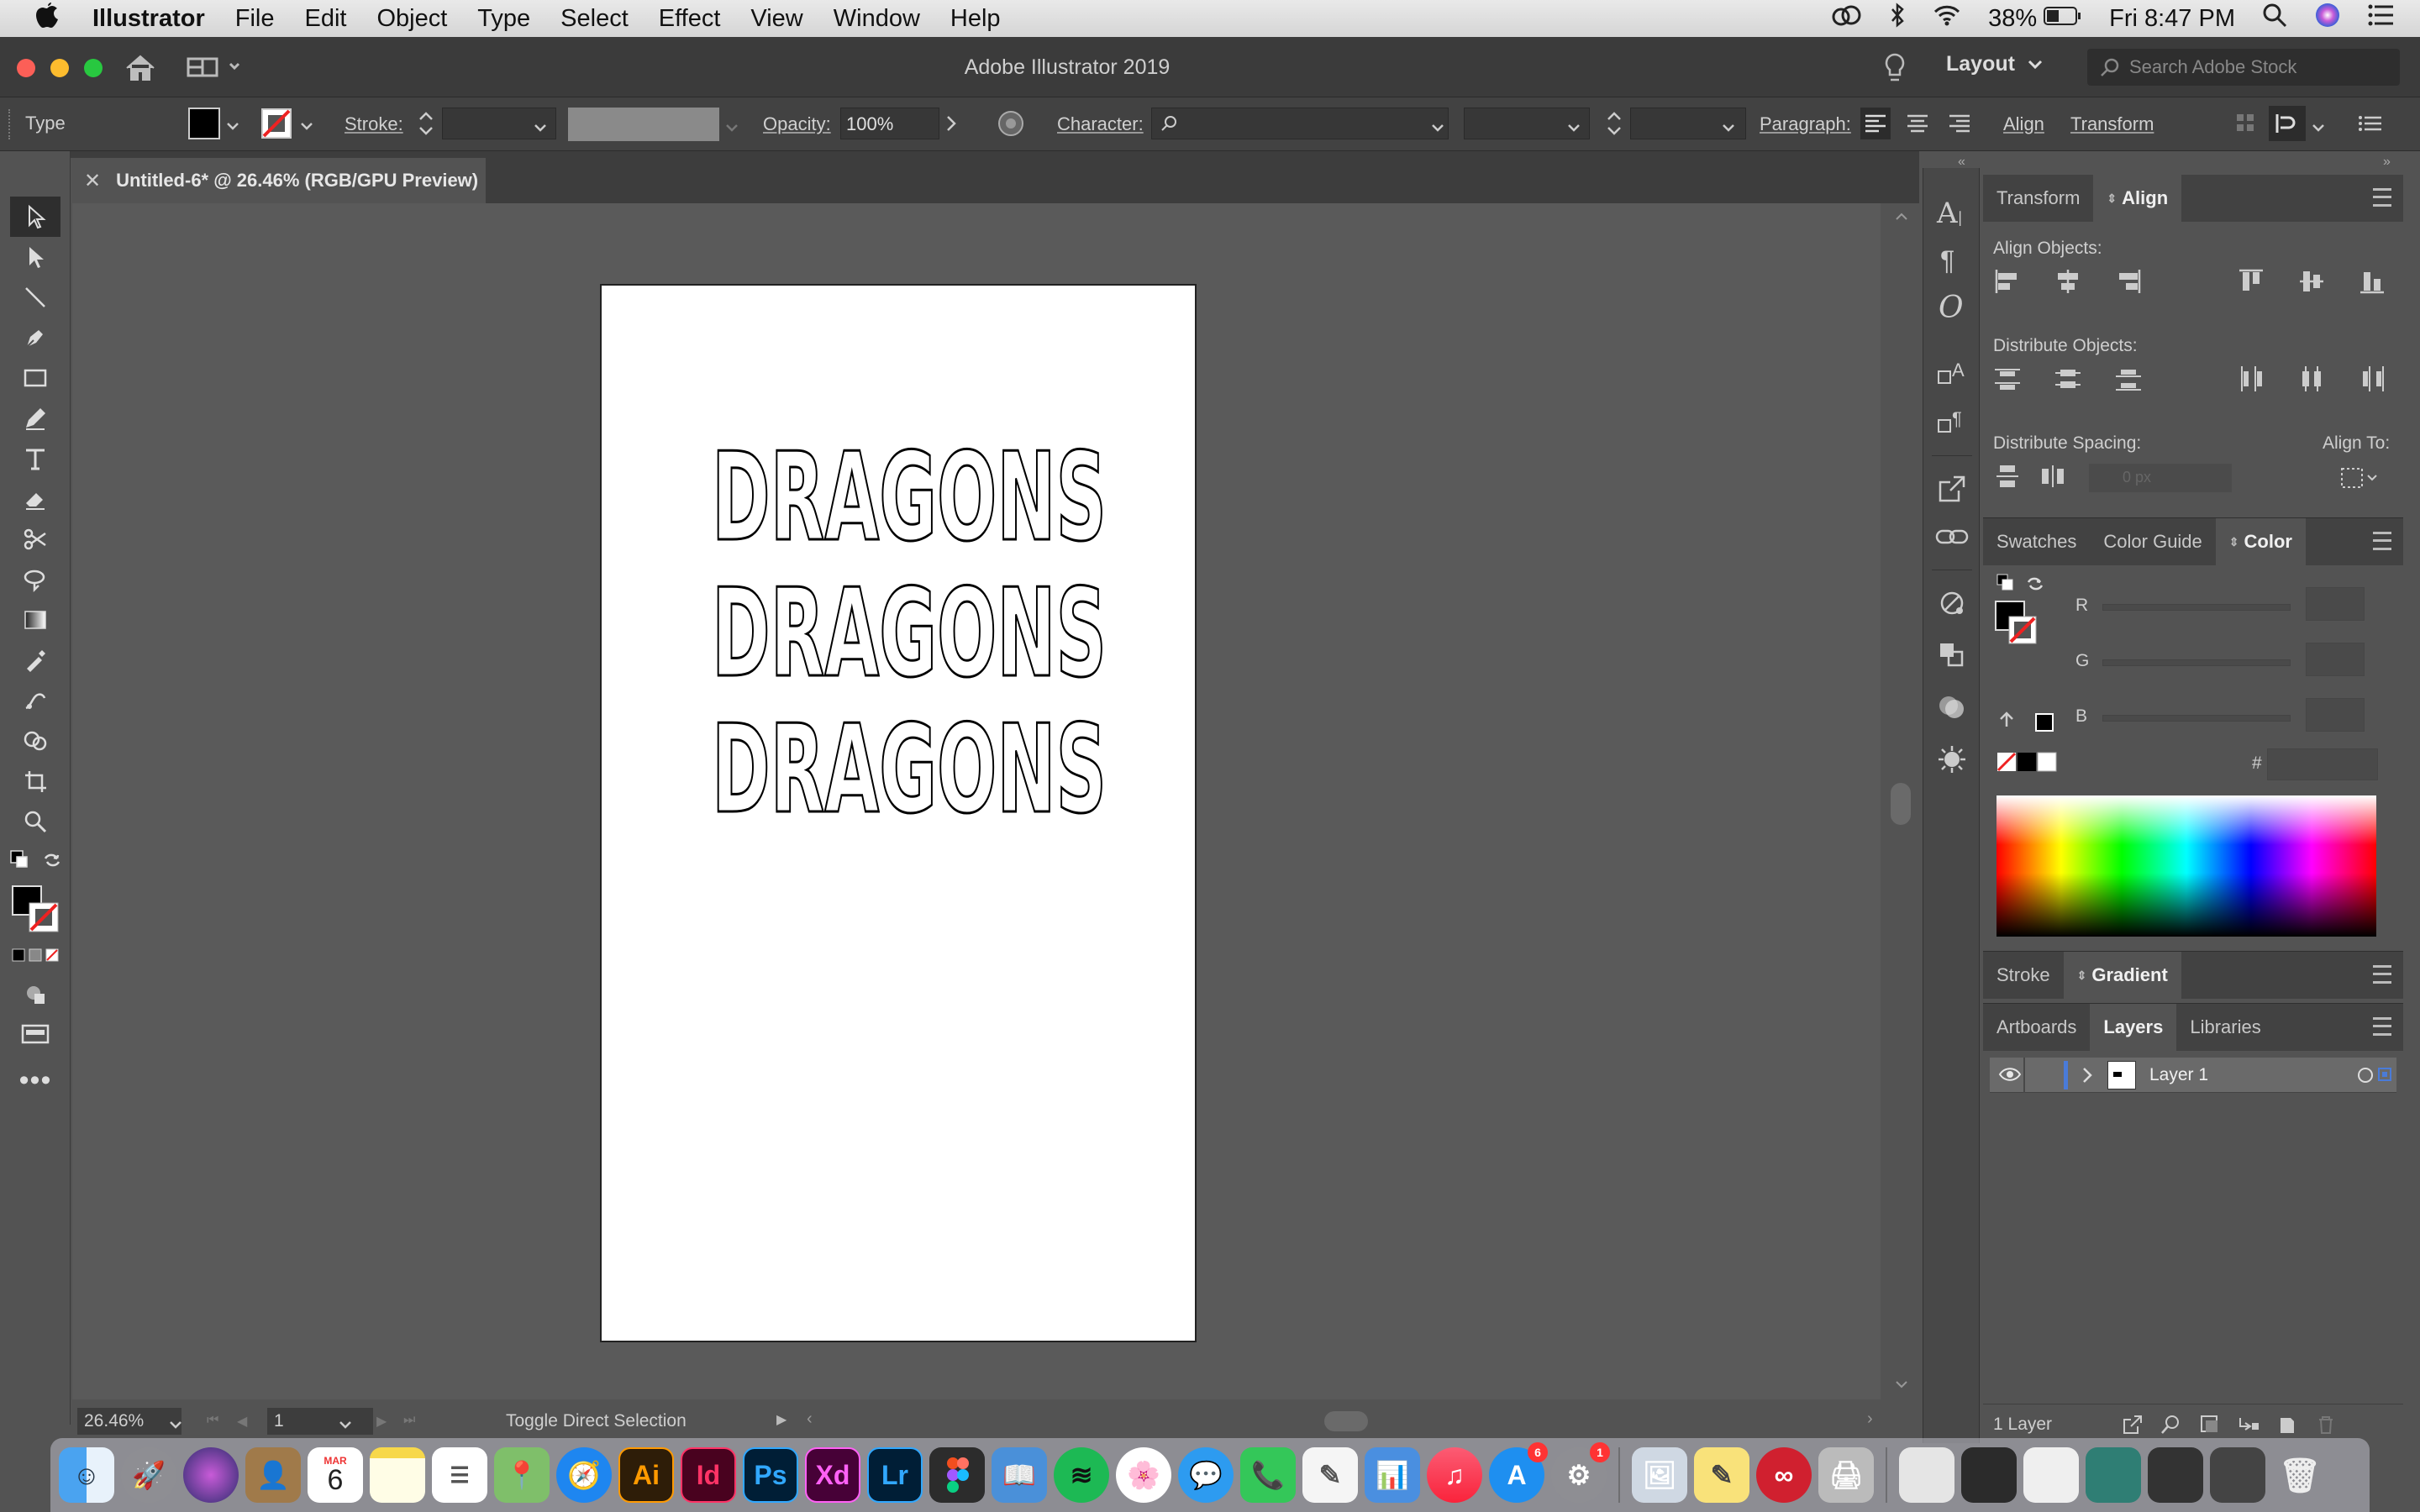 Image resolution: width=2420 pixels, height=1512 pixels. I want to click on battery-icon, so click(2063, 19).